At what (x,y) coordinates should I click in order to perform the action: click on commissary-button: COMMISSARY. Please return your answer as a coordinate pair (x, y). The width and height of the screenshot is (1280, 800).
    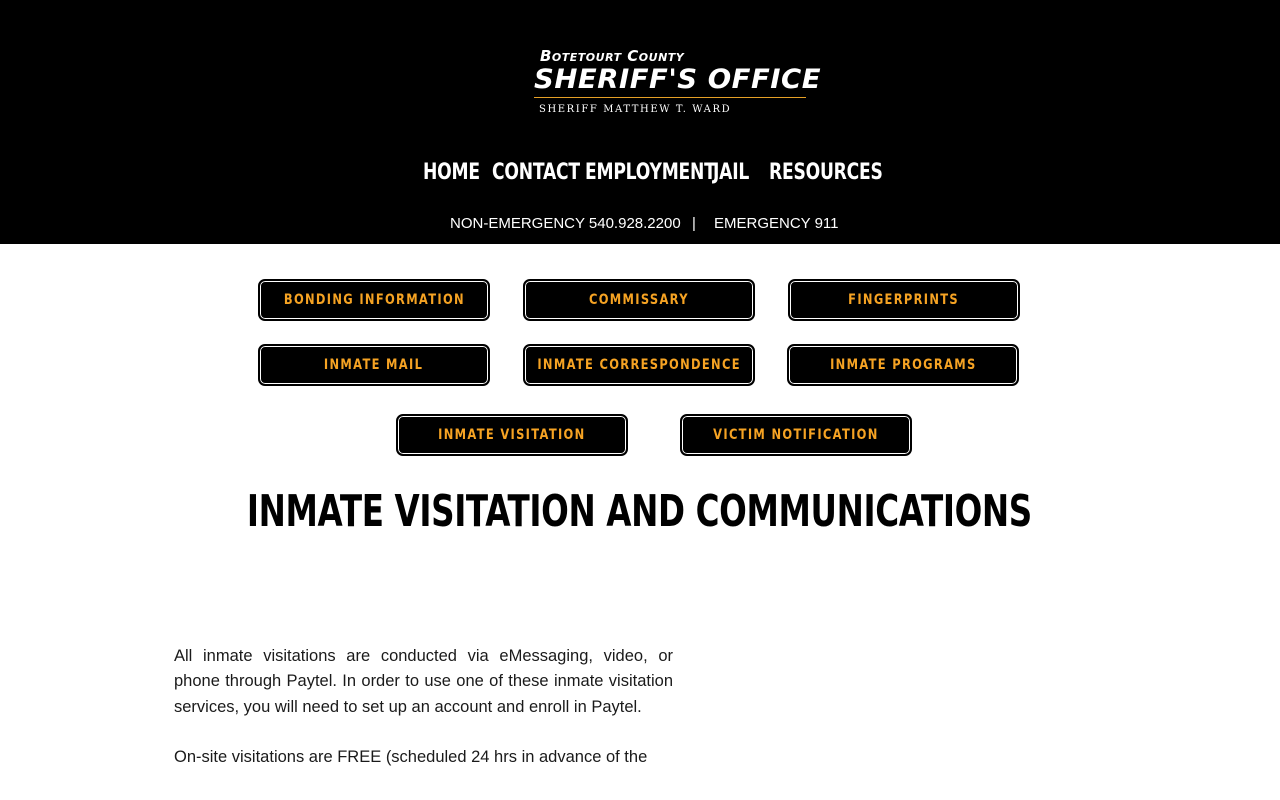
    Looking at the image, I should click on (639, 300).